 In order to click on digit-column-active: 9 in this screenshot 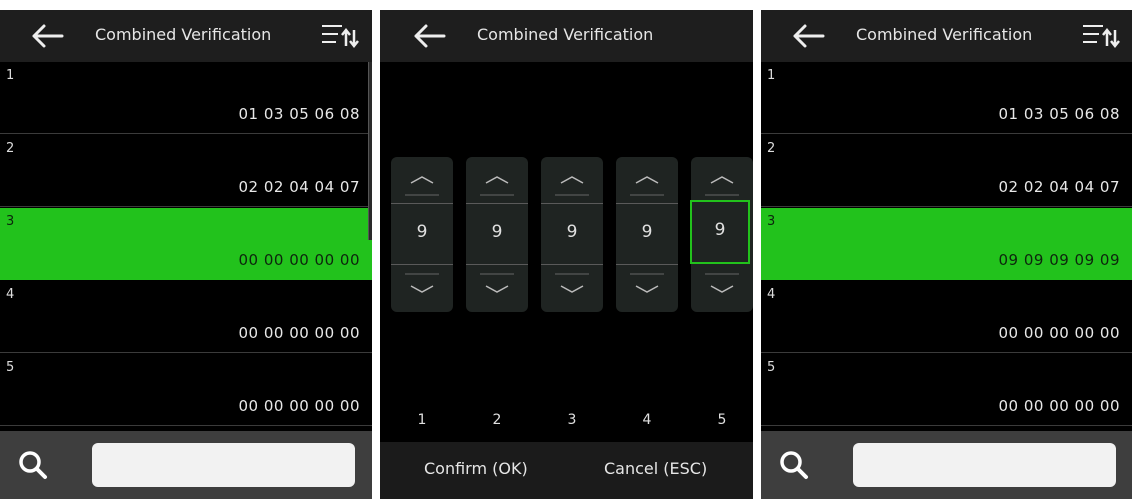, I will do `click(721, 234)`.